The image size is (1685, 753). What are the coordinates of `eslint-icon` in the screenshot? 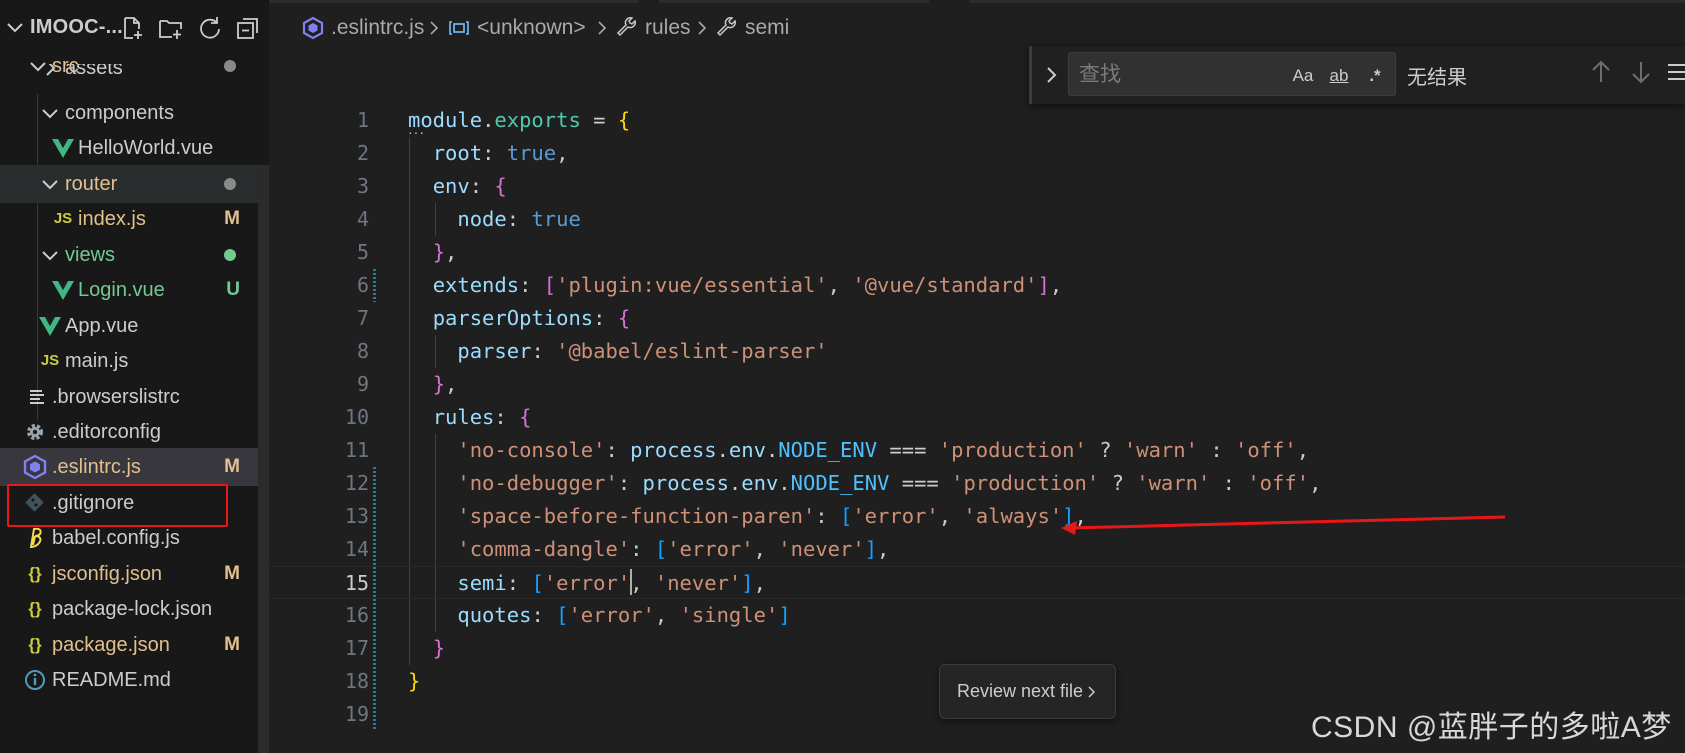 It's located at (35, 467).